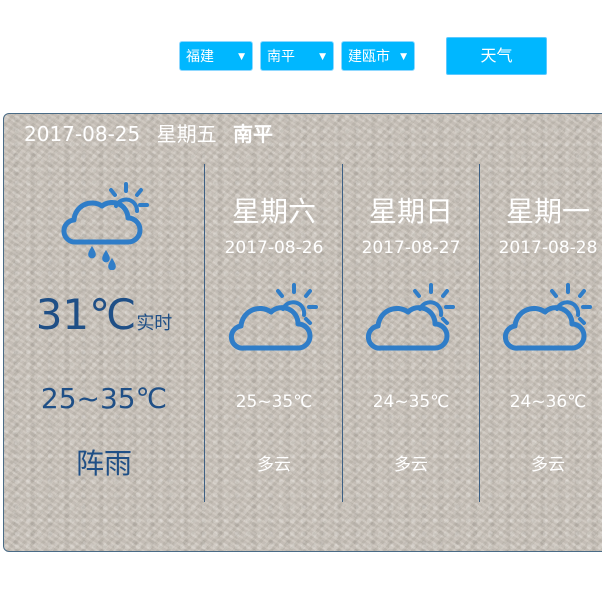 This screenshot has width=602, height=600. Describe the element at coordinates (104, 398) in the screenshot. I see `today-temp-range: 25~35℃` at that location.